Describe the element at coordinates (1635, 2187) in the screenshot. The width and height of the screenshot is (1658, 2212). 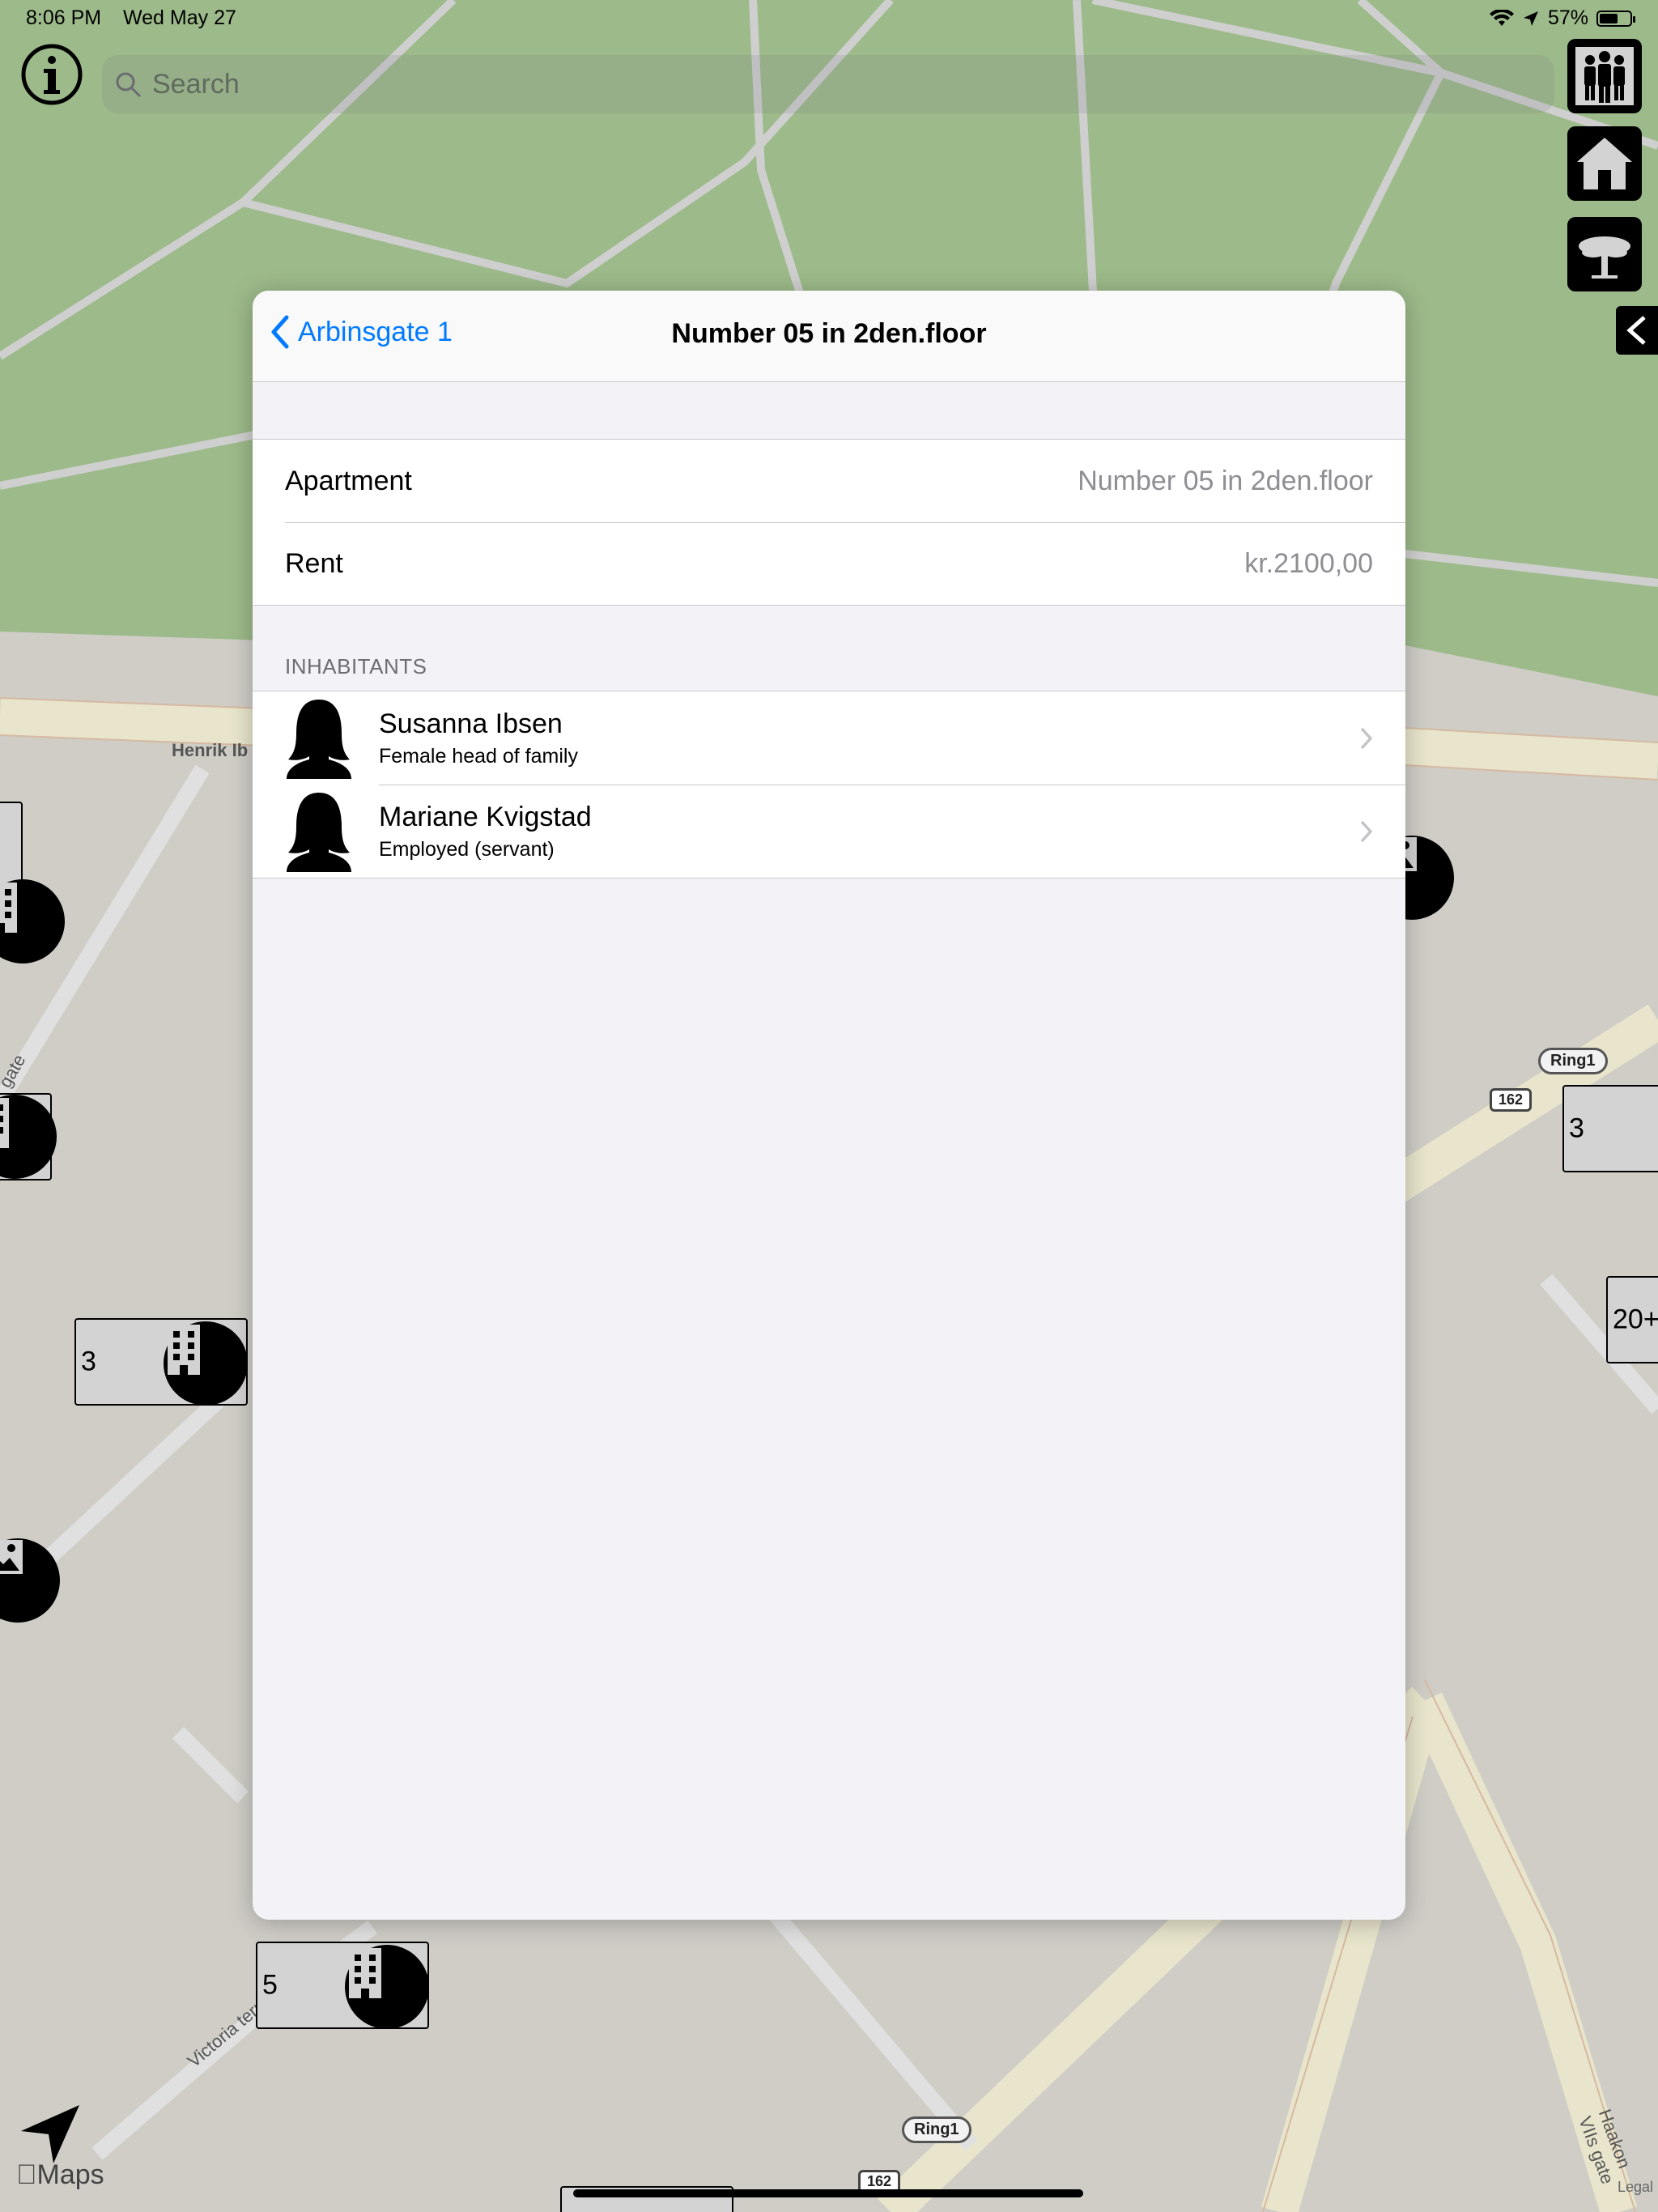
I see `legal-link: Legal` at that location.